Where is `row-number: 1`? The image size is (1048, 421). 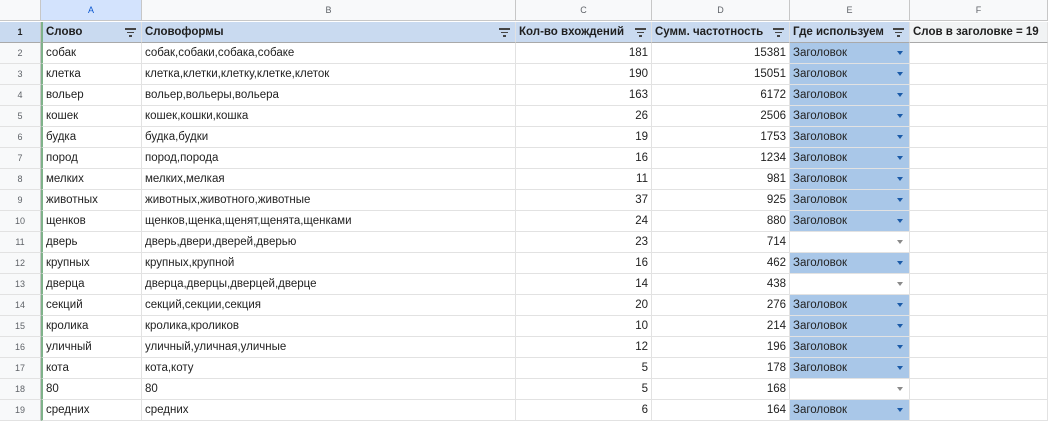
row-number: 1 is located at coordinates (20, 32).